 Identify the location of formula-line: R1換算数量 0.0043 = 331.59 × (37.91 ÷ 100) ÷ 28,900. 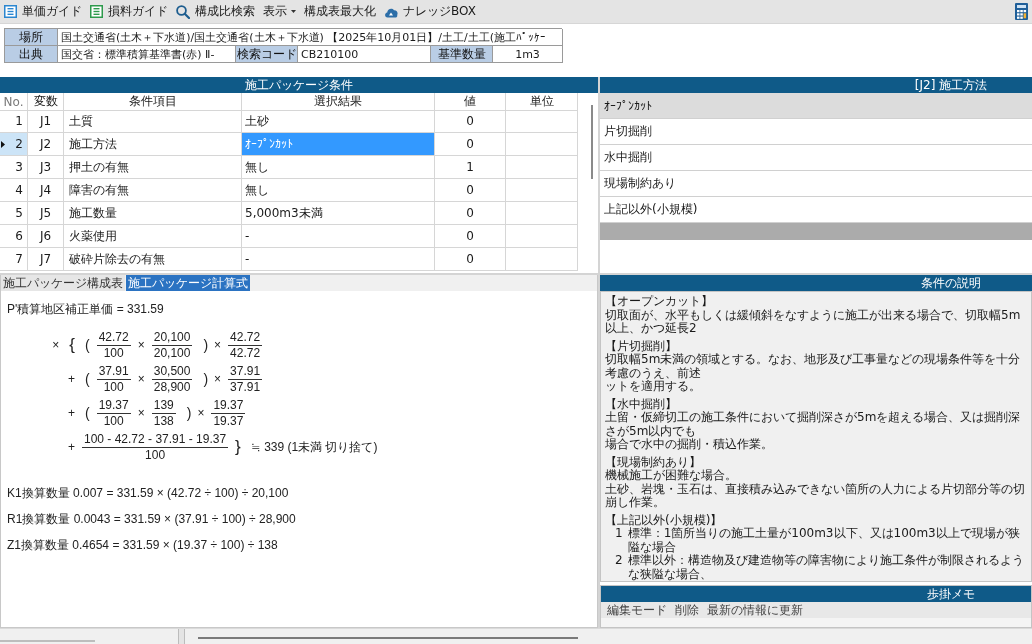
(151, 519).